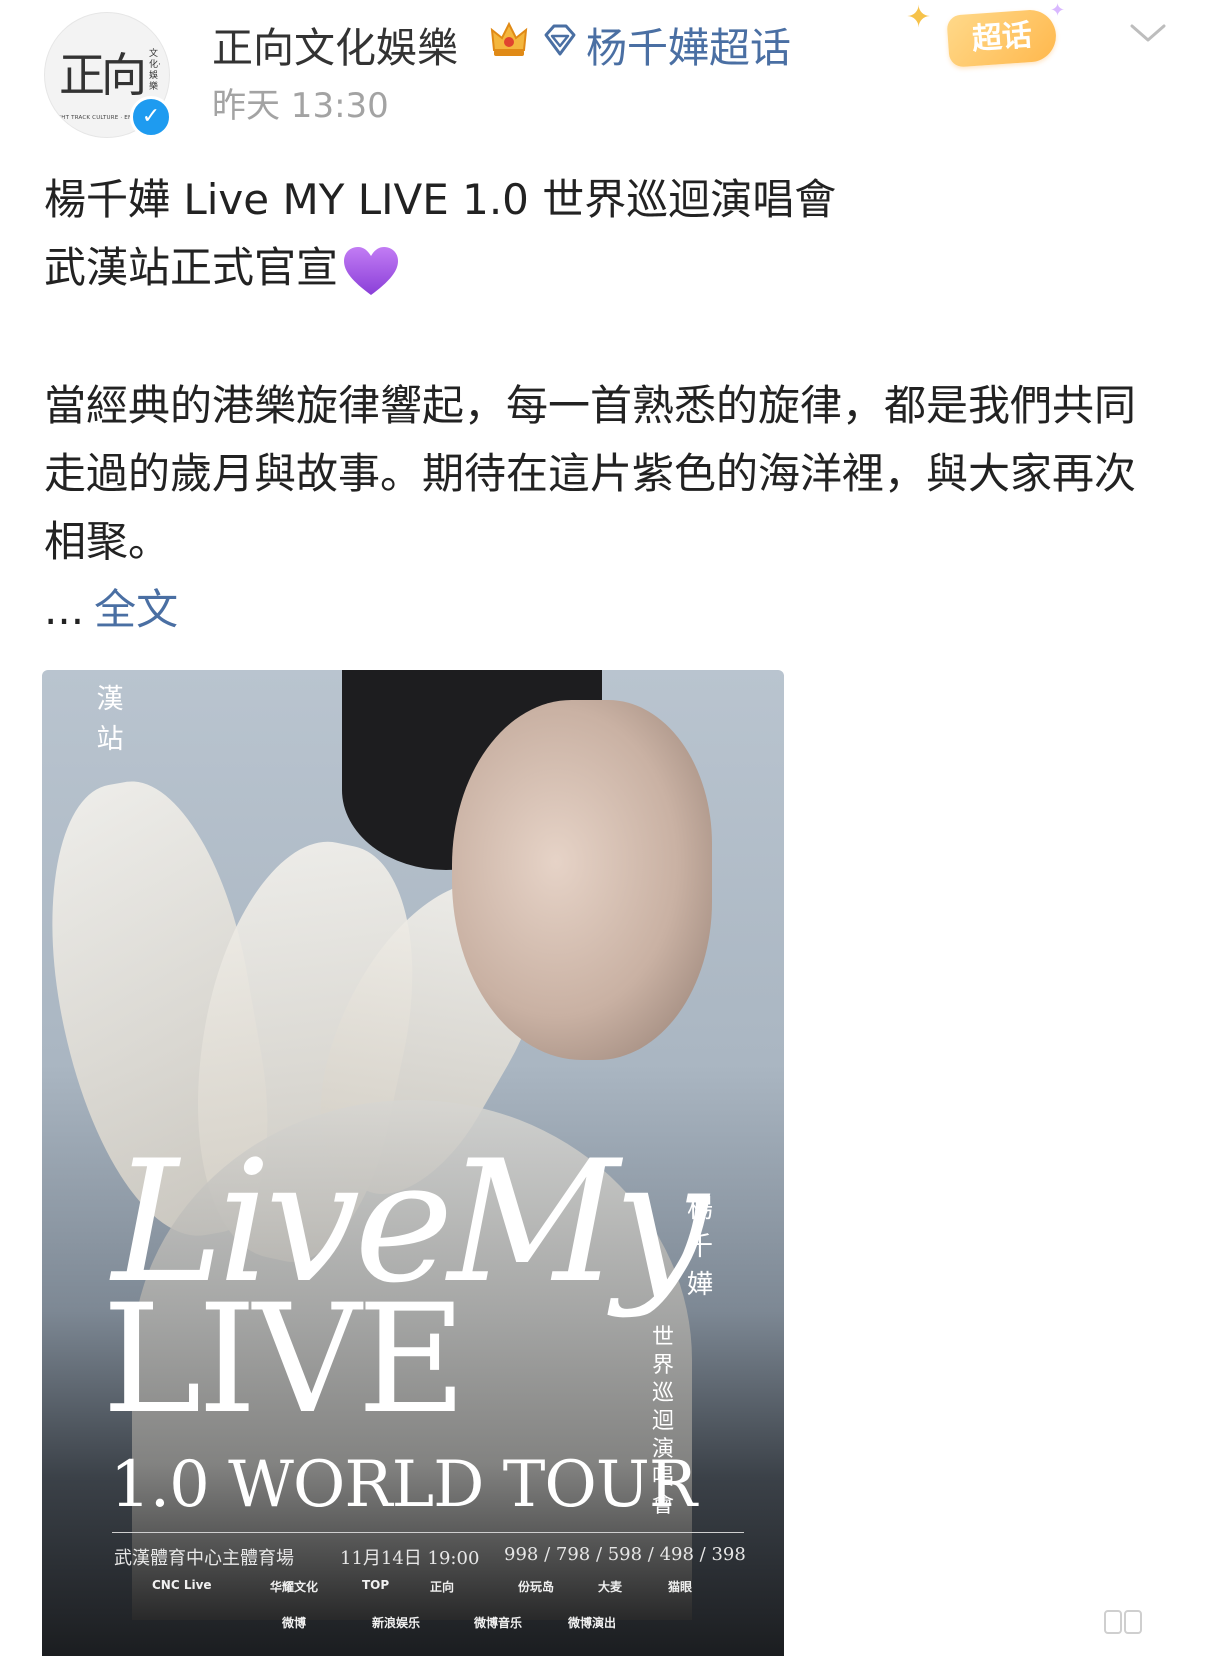  Describe the element at coordinates (536, 1587) in the screenshot. I see `sponsor-logo: 份玩岛` at that location.